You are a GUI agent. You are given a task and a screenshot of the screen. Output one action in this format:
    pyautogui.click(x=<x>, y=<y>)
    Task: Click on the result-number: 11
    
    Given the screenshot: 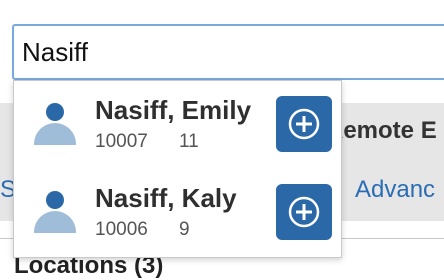 What is the action you would take?
    pyautogui.click(x=189, y=141)
    